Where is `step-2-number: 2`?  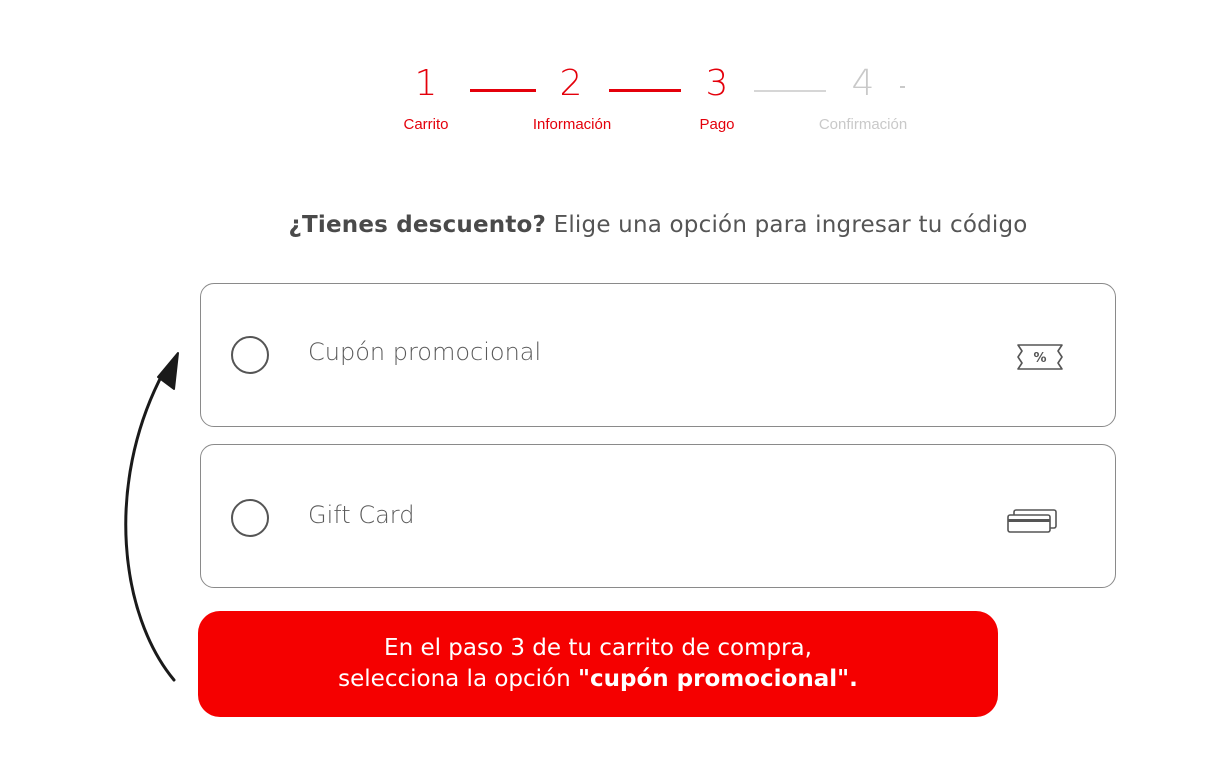
step-2-number: 2 is located at coordinates (571, 83).